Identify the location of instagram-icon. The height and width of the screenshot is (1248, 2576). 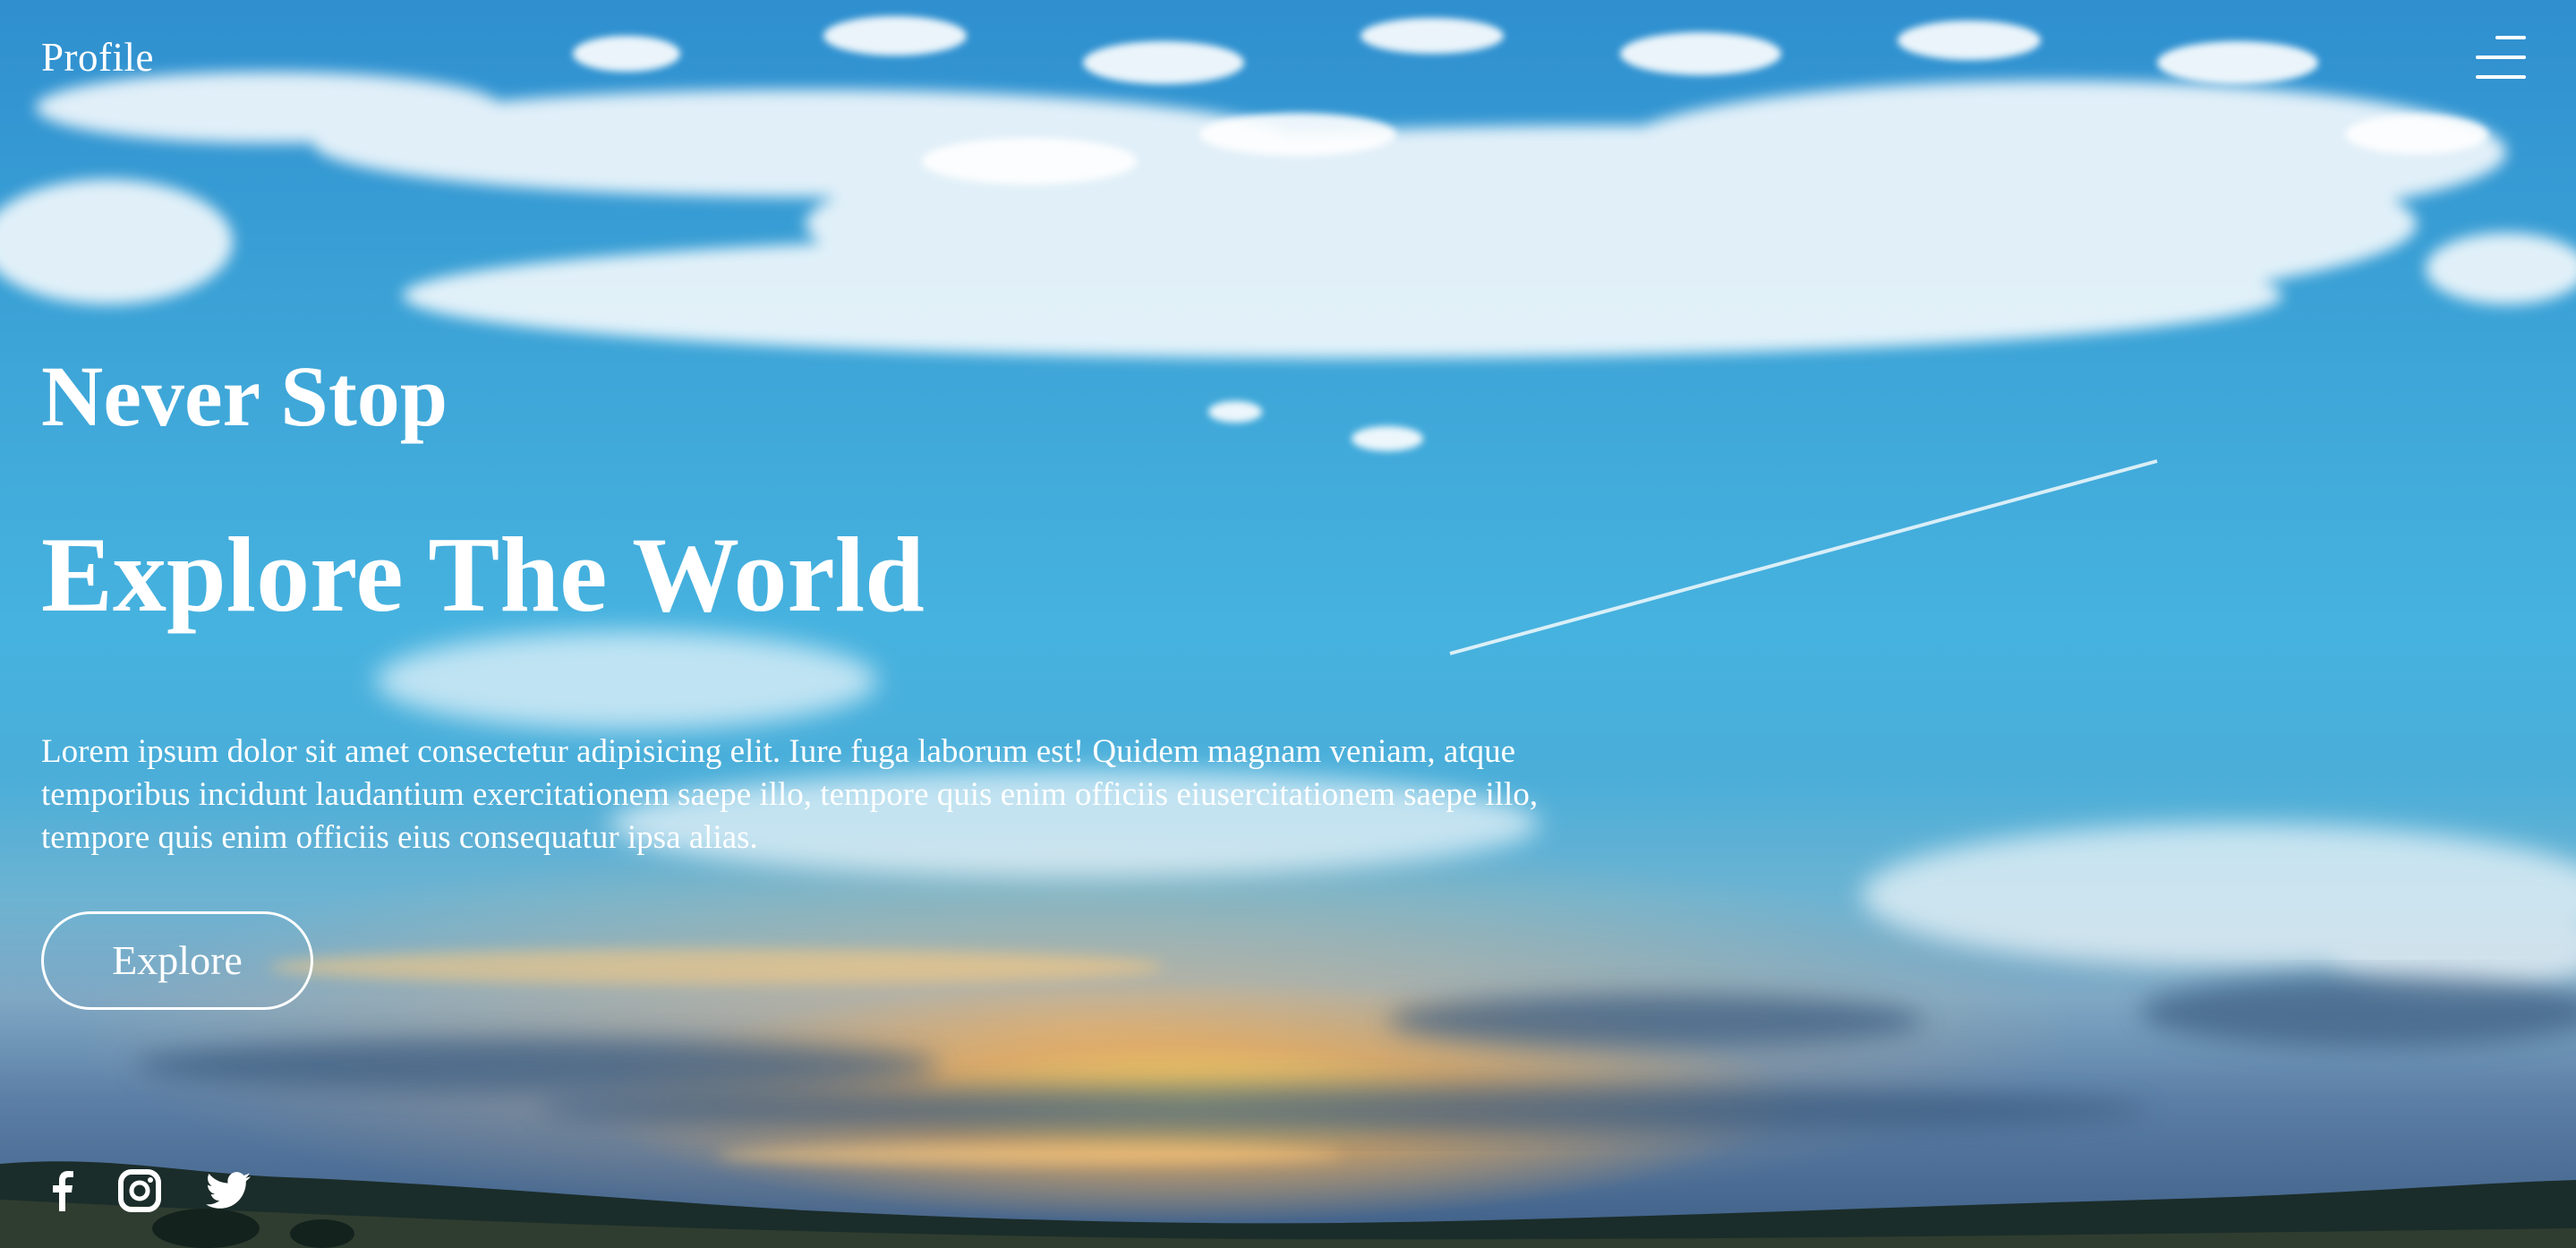
(139, 1190).